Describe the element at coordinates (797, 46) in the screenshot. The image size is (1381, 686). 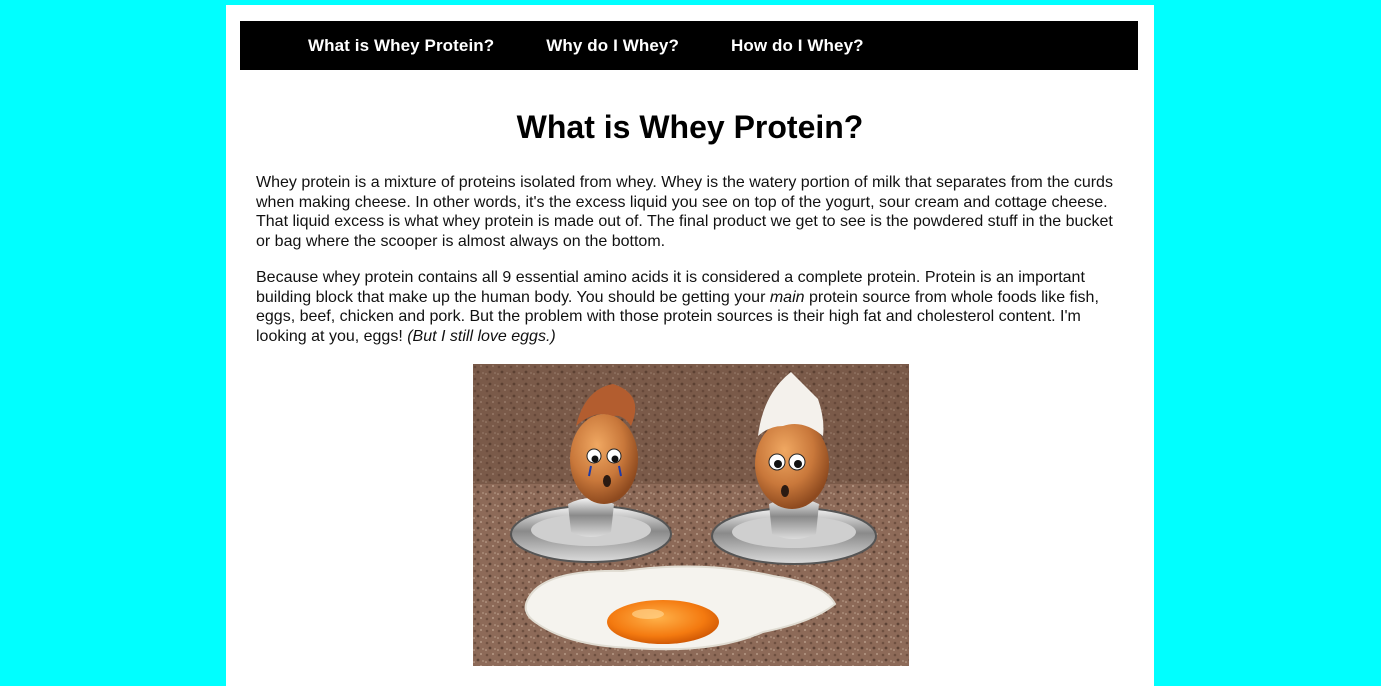
I see `nav-link-how-do-i-whey: How do I Whey?` at that location.